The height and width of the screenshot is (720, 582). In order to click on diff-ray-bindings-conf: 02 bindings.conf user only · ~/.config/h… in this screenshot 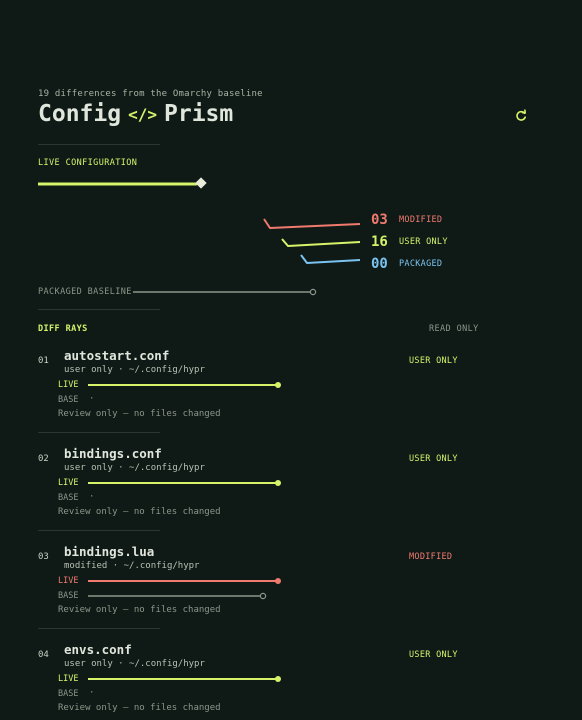, I will do `click(278, 483)`.